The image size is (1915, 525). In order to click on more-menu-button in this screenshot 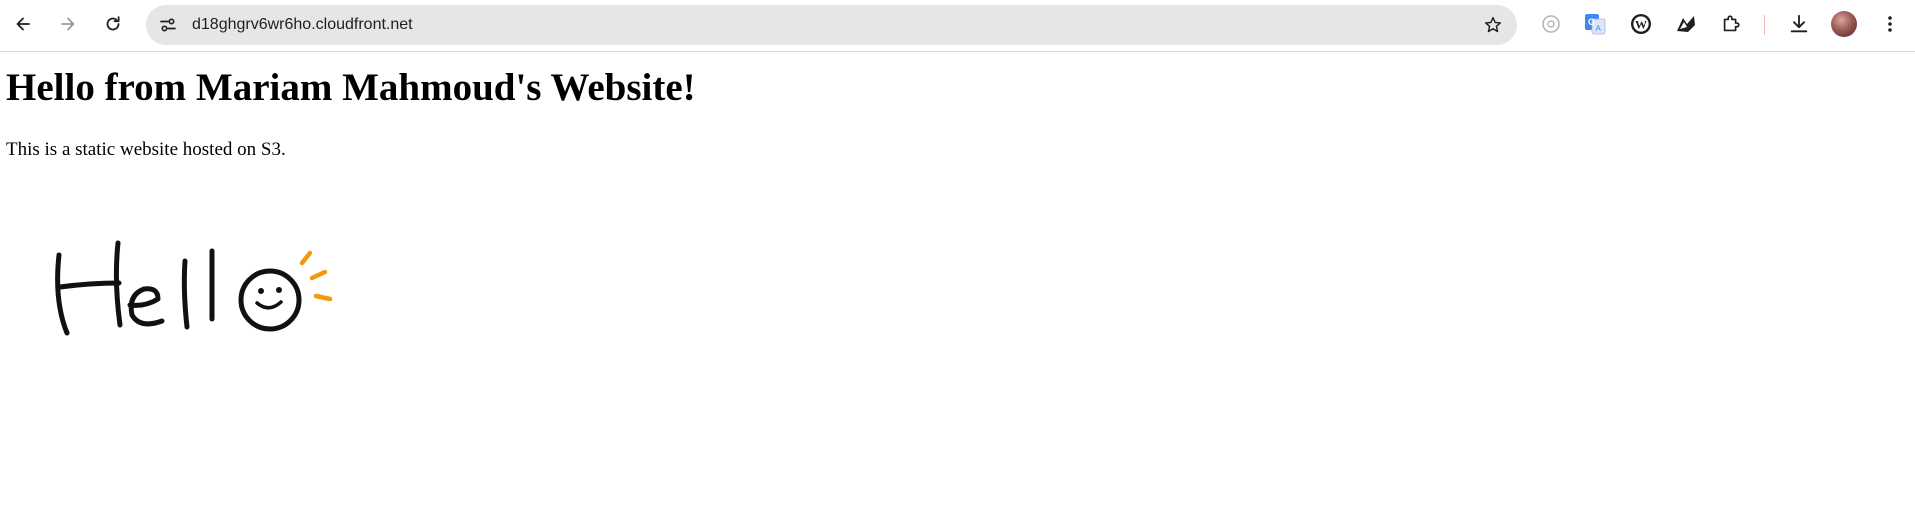, I will do `click(1890, 24)`.